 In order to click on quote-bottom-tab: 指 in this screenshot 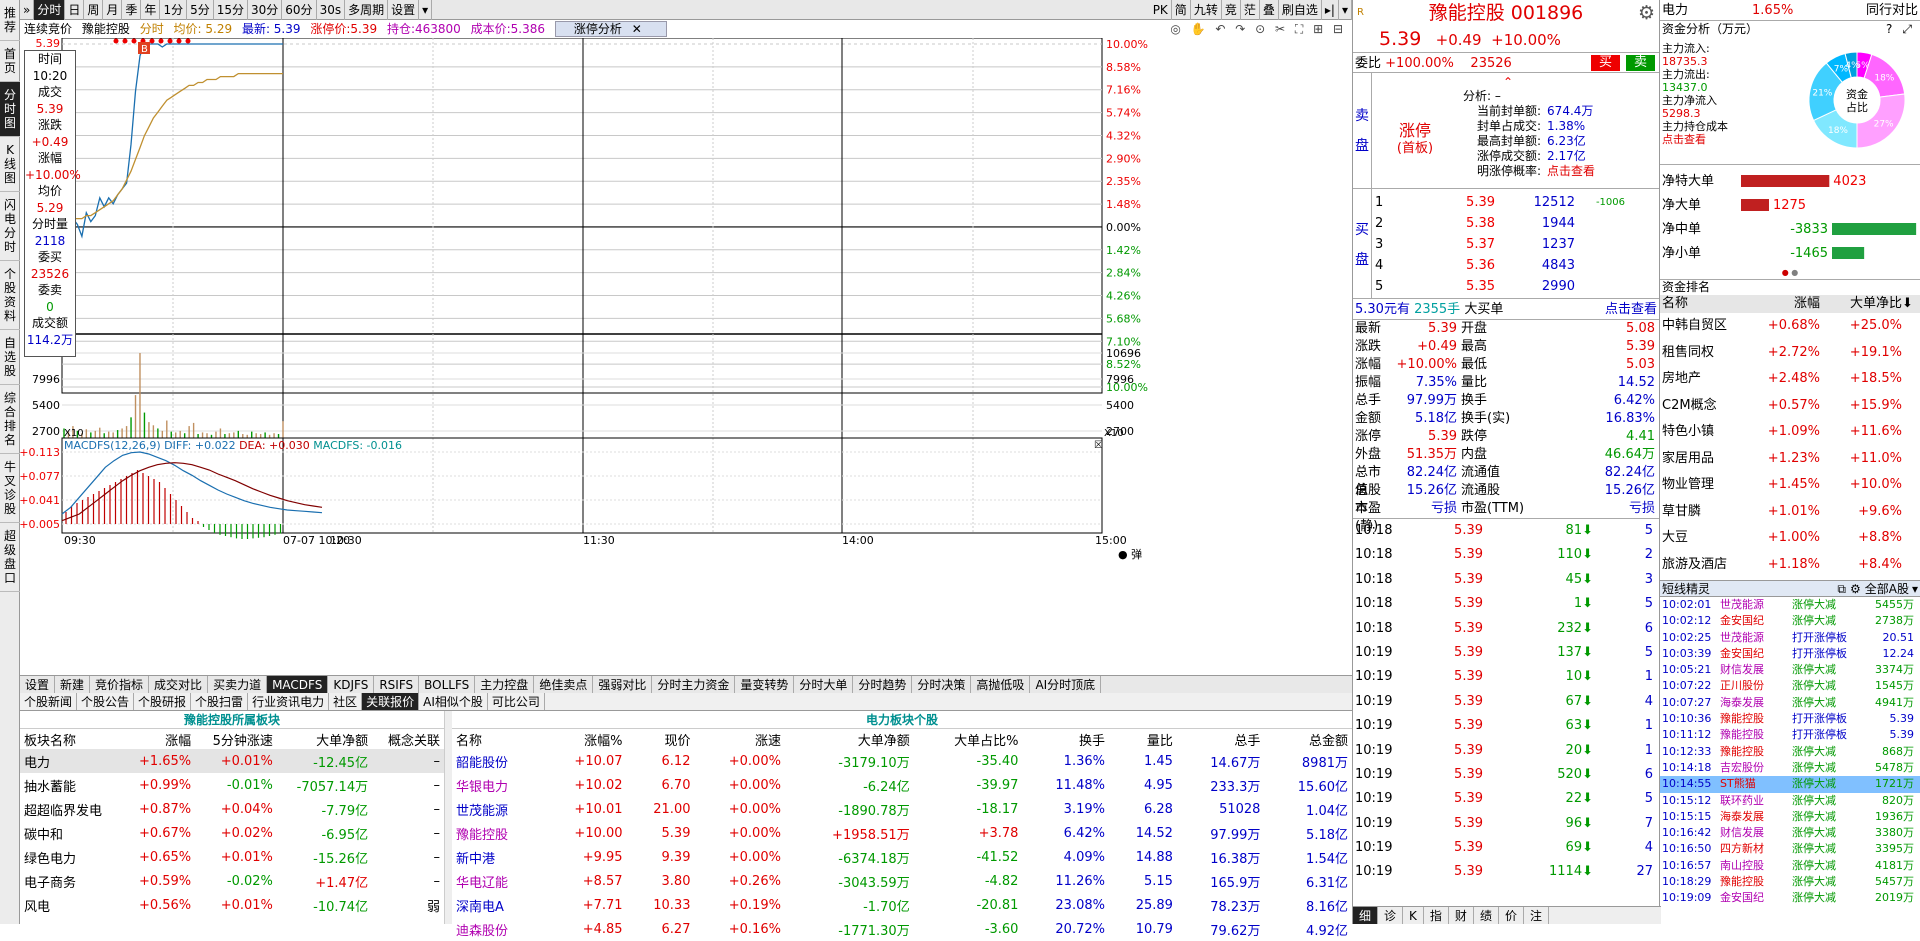, I will do `click(1436, 915)`.